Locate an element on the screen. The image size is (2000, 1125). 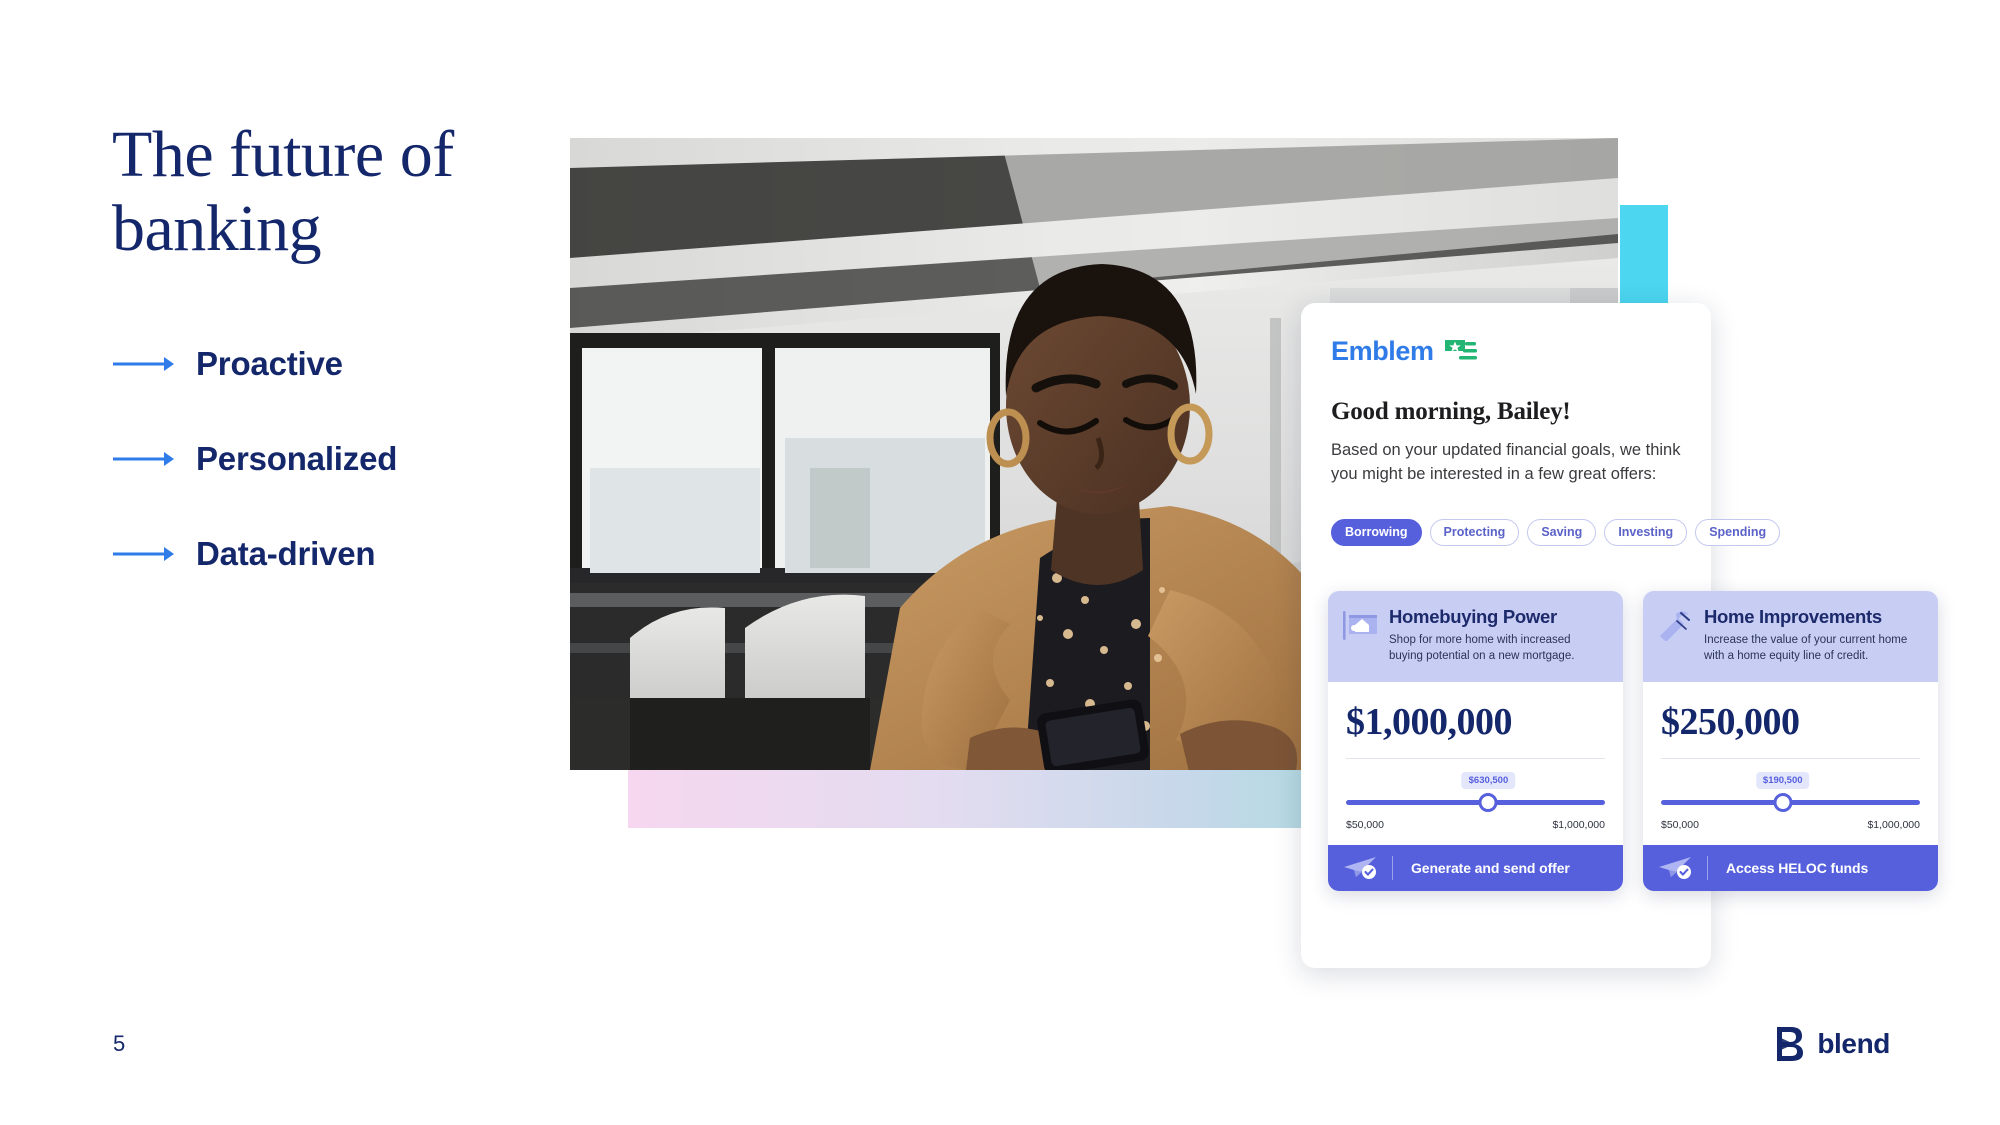
hammer-icon is located at coordinates (1675, 626).